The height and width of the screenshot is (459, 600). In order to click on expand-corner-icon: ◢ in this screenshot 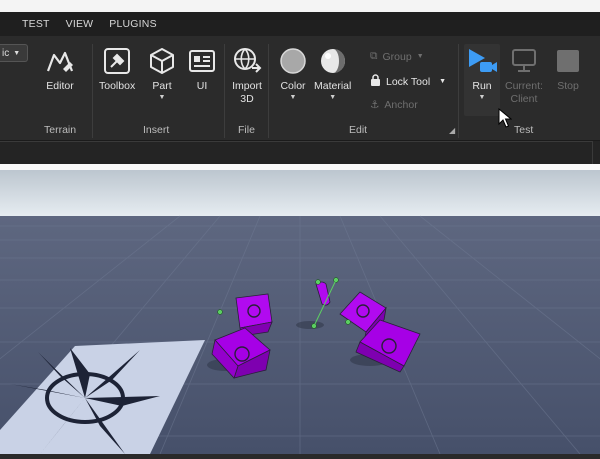, I will do `click(452, 130)`.